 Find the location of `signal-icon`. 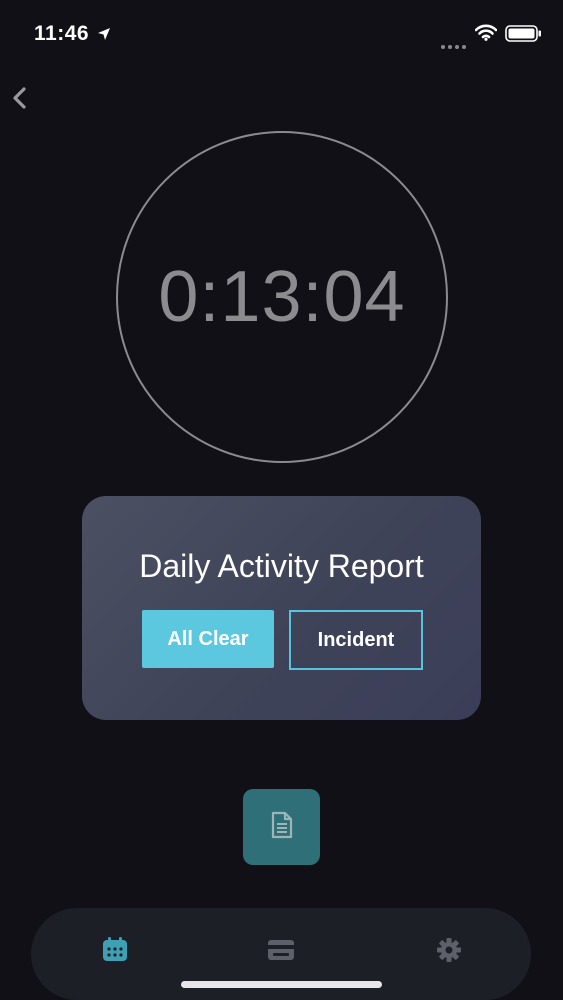

signal-icon is located at coordinates (454, 43).